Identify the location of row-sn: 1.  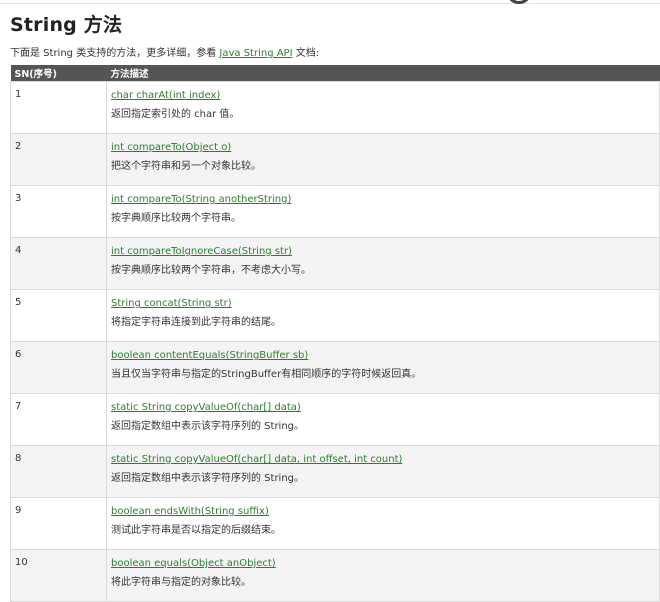
(58, 107).